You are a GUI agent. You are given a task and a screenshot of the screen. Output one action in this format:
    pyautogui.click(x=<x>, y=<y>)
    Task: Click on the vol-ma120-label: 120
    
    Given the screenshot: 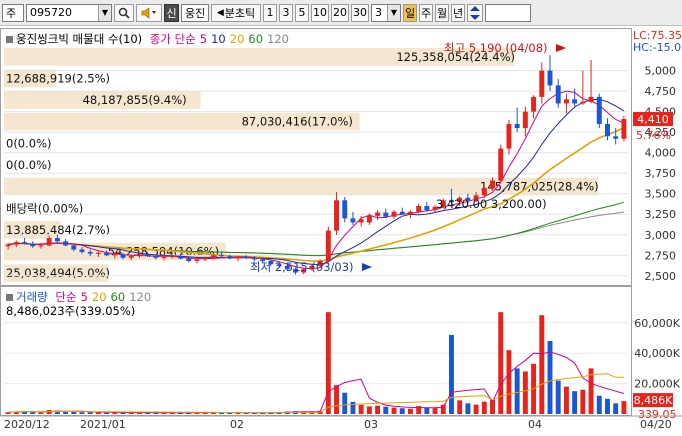 What is the action you would take?
    pyautogui.click(x=140, y=297)
    